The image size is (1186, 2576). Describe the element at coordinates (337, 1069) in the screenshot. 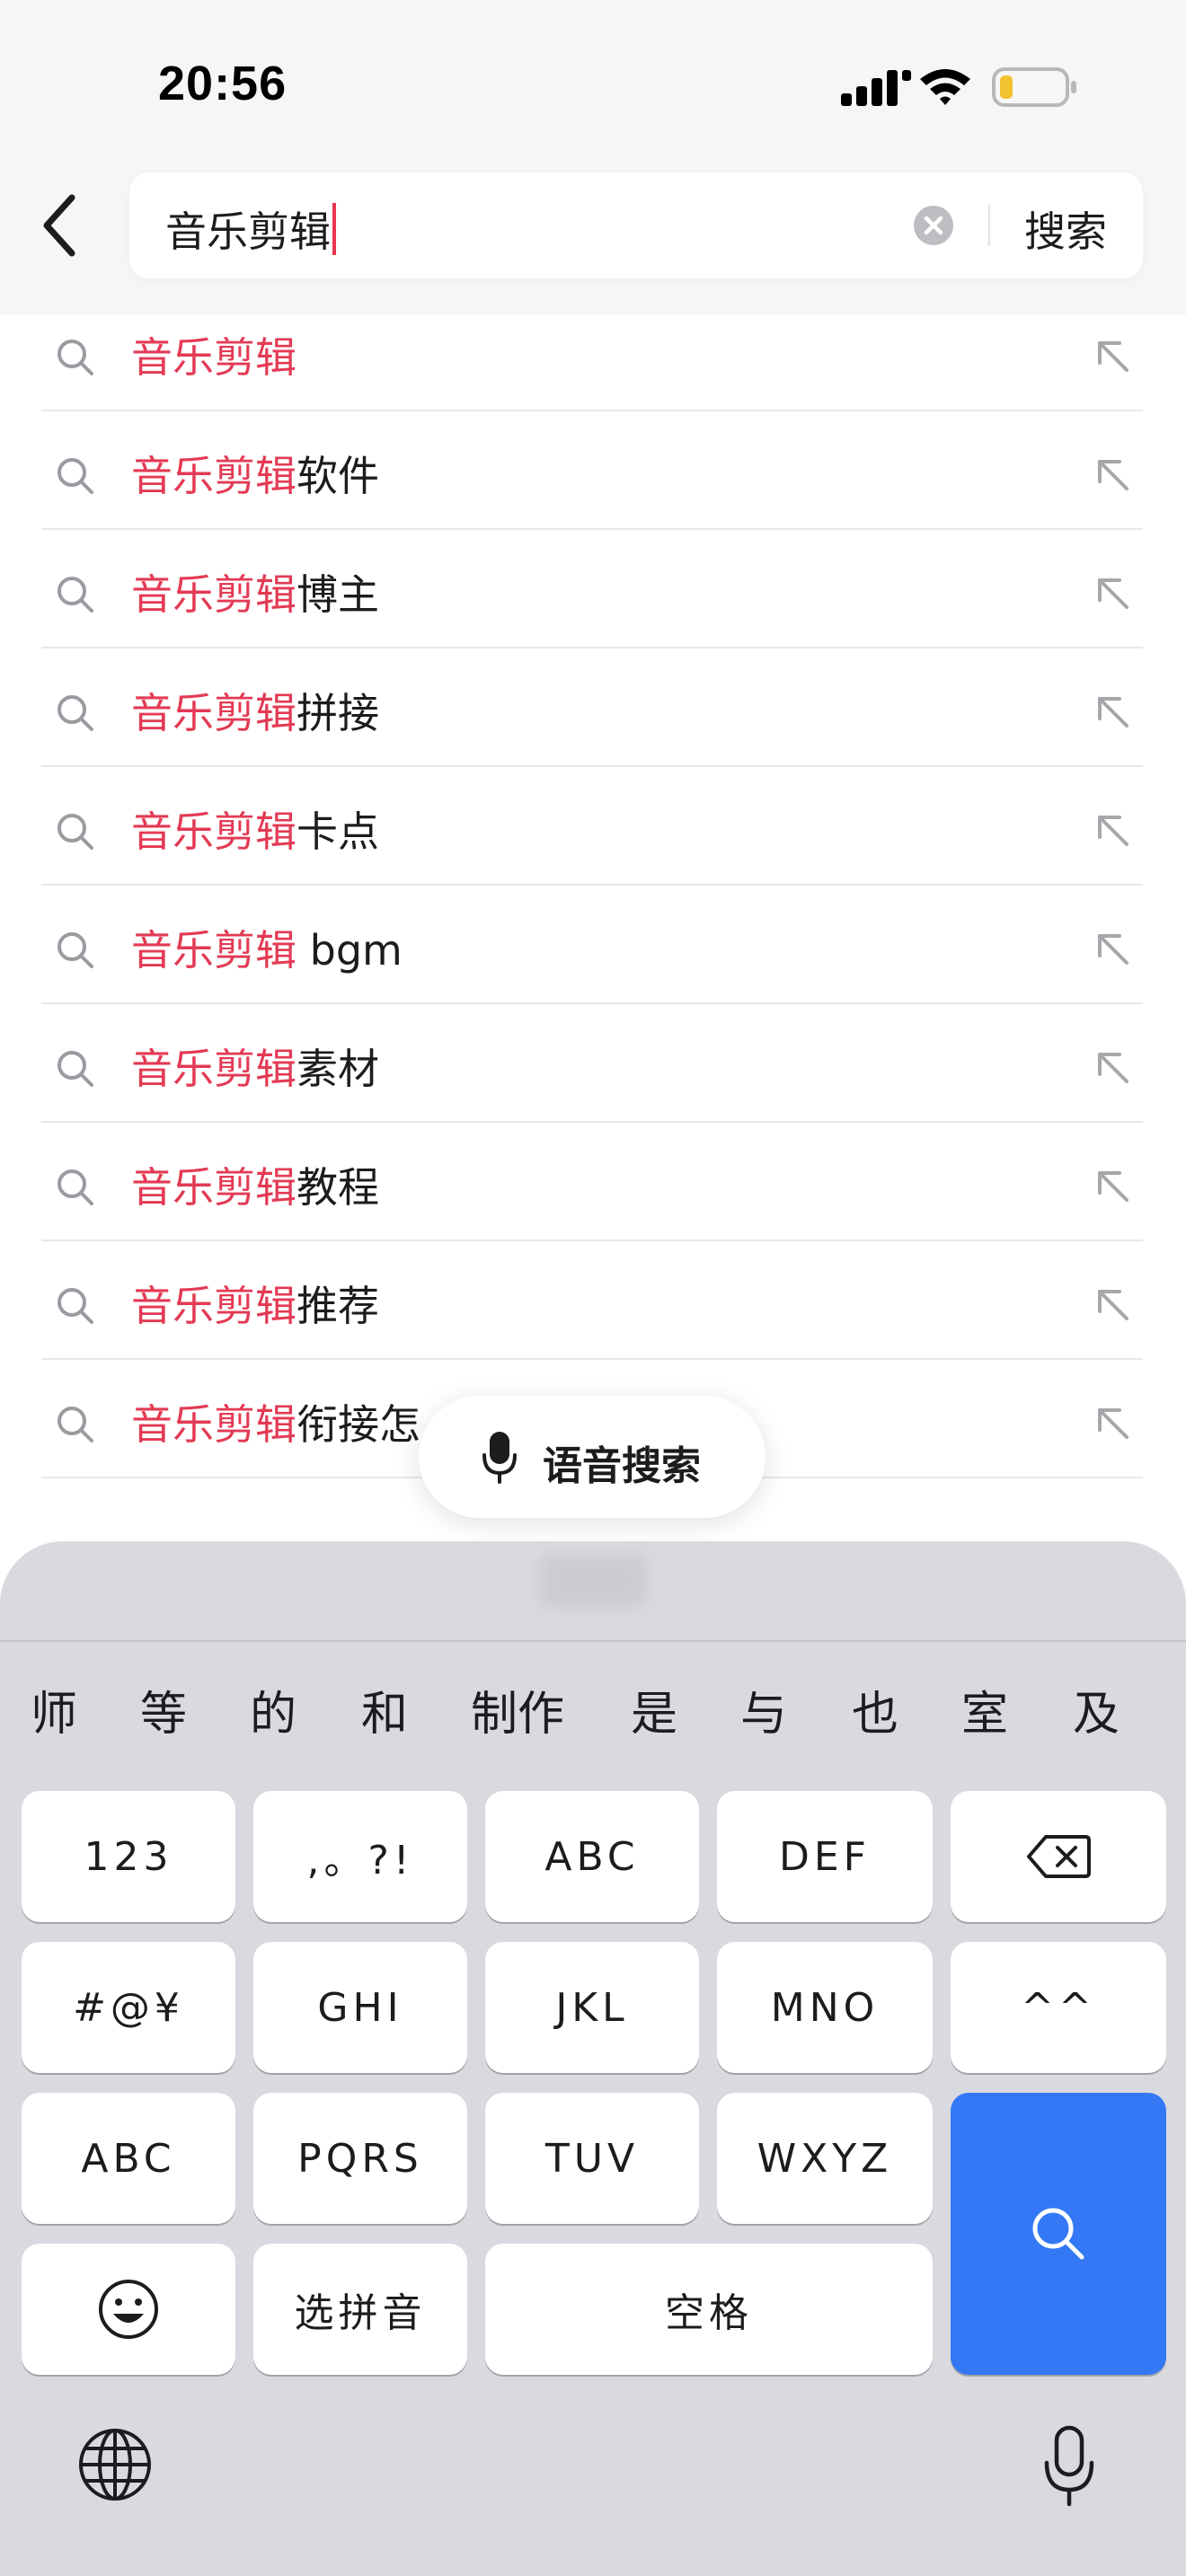

I see `suggestion-rest: 素材` at that location.